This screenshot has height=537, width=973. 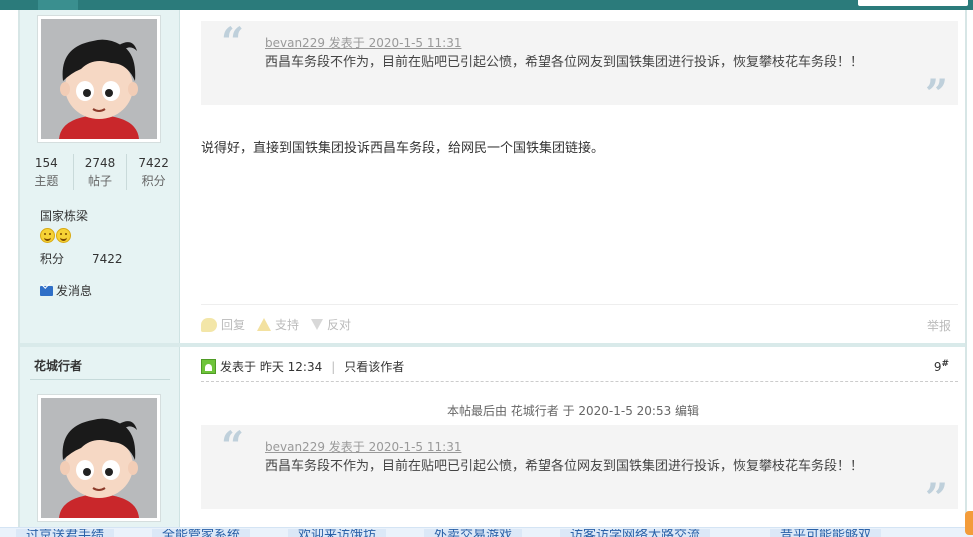 I want to click on oppose-button: 反对, so click(x=331, y=324).